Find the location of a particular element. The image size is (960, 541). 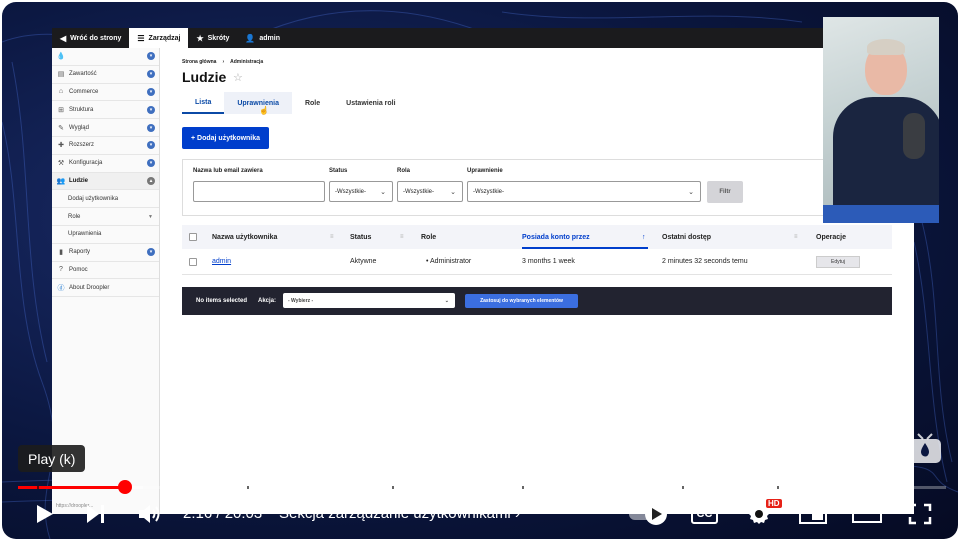

action-select: - Wybierz - ⌄ is located at coordinates (369, 300).